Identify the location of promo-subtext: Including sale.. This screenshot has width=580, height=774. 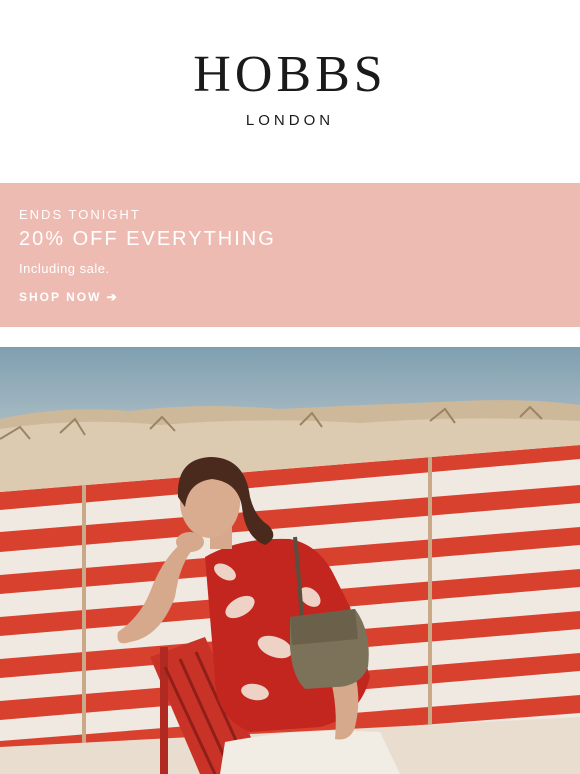
(64, 268).